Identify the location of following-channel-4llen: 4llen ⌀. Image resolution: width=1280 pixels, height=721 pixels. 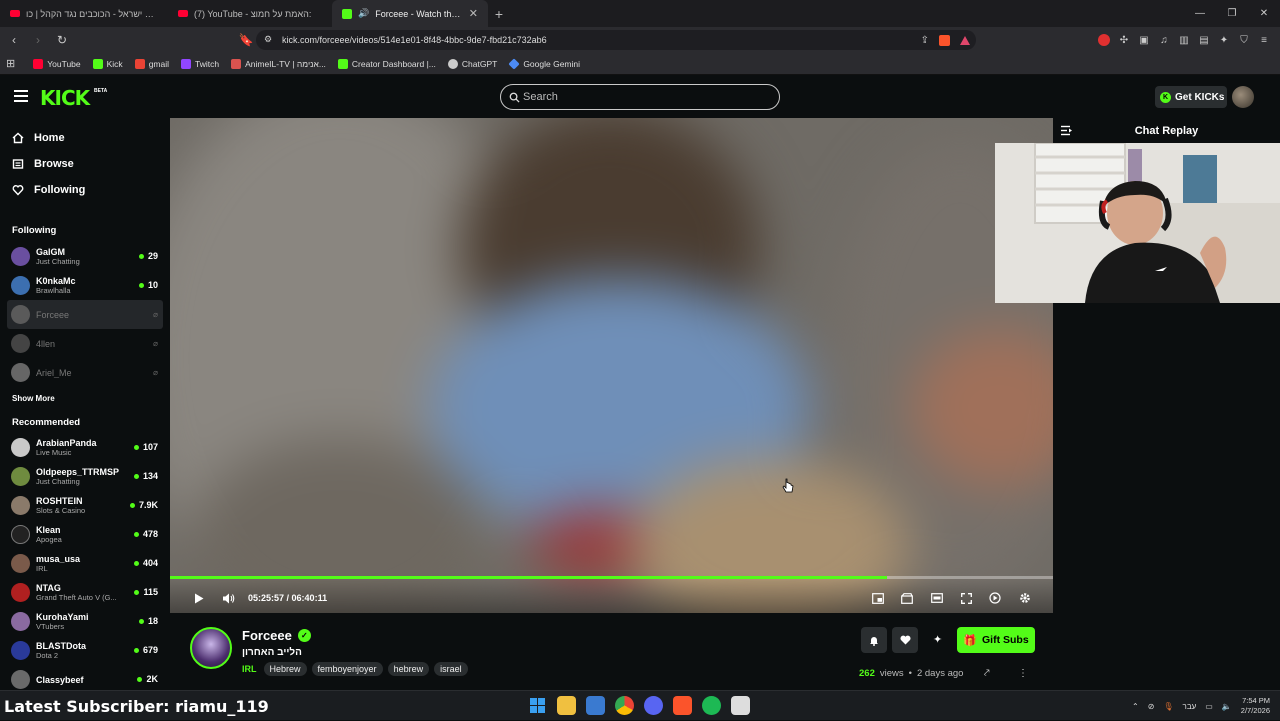
(85, 343).